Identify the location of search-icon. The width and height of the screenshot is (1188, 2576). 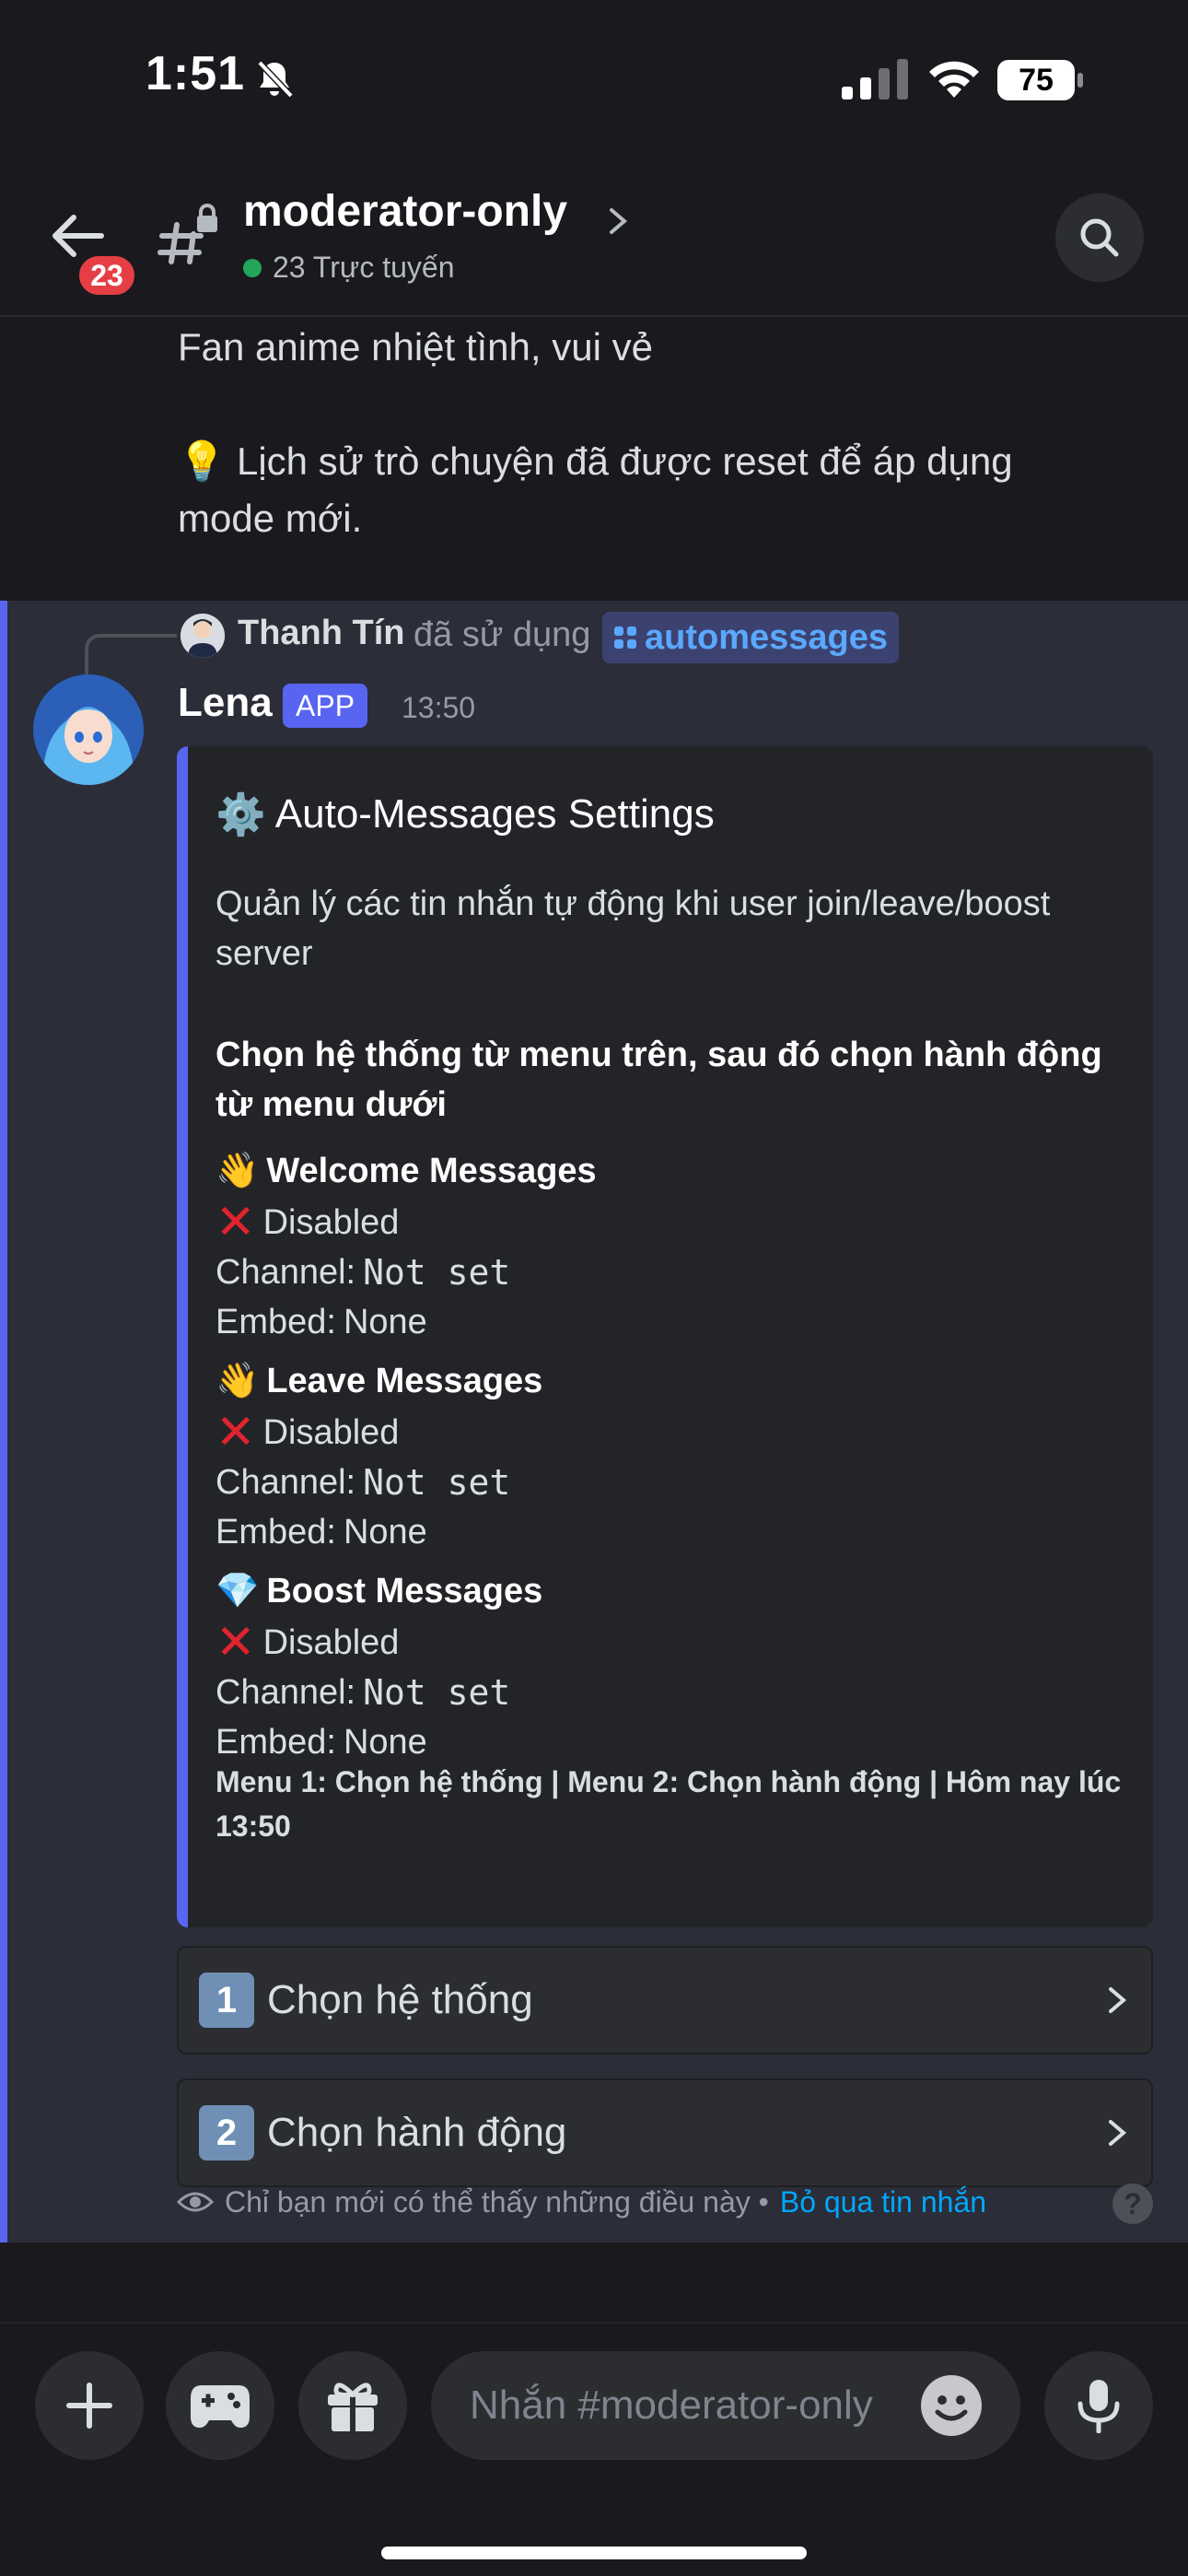
(1099, 237).